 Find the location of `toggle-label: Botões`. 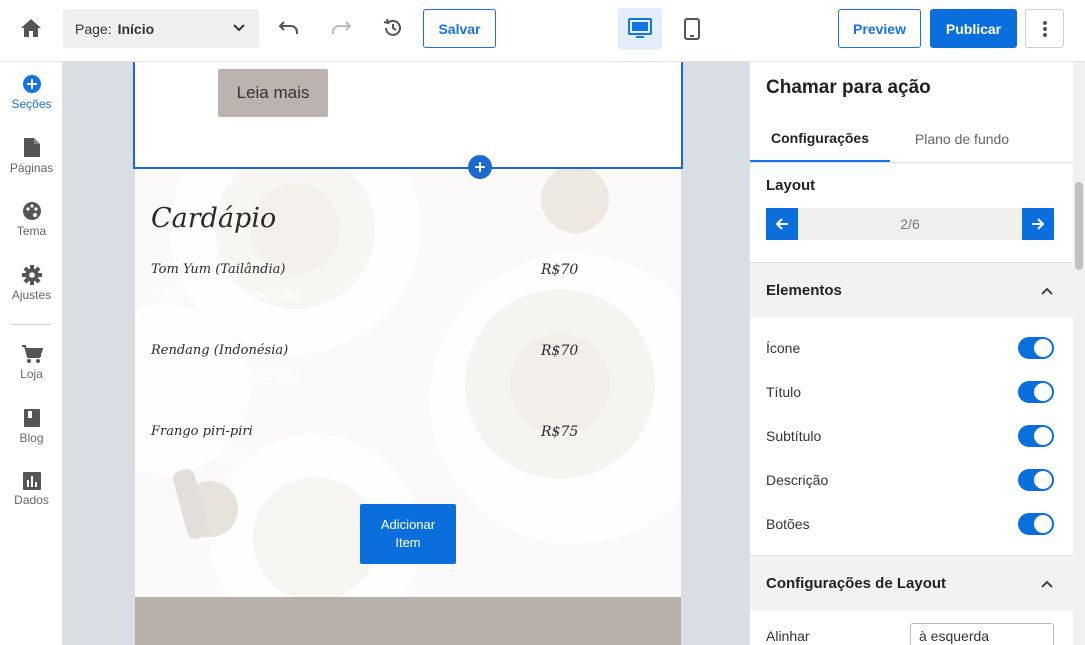

toggle-label: Botões is located at coordinates (788, 524).